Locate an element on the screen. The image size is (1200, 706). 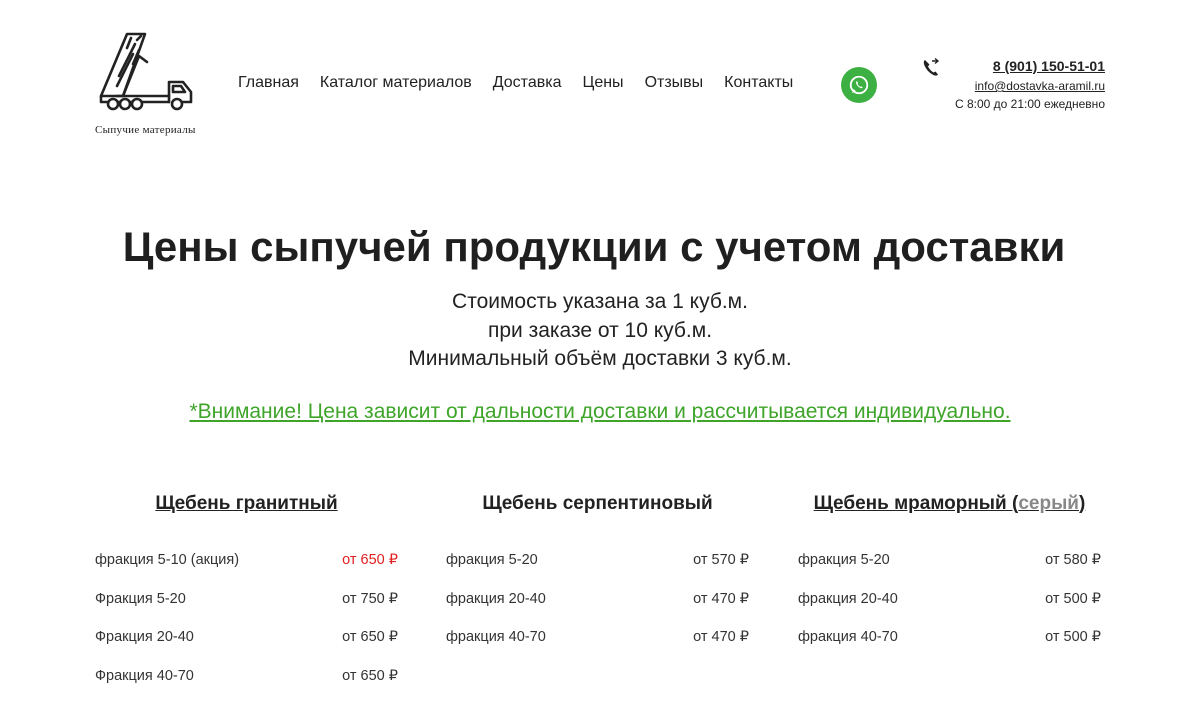
nav-prices: Цены is located at coordinates (602, 83).